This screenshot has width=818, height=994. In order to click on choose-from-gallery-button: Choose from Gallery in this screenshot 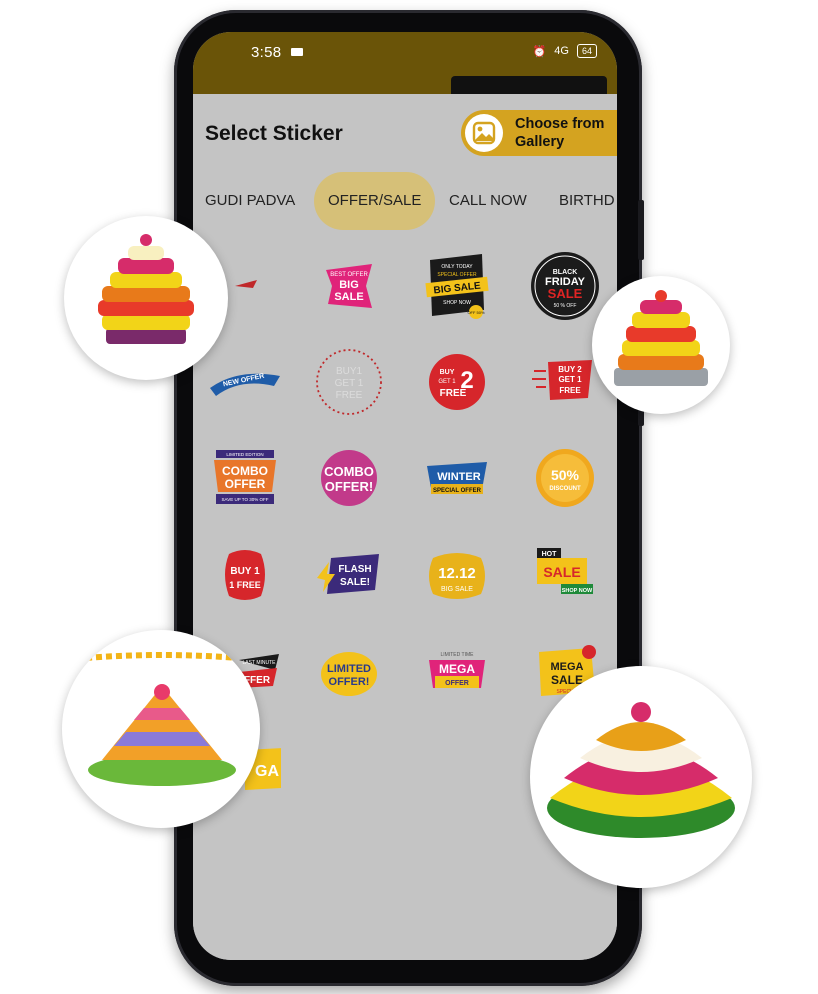, I will do `click(539, 133)`.